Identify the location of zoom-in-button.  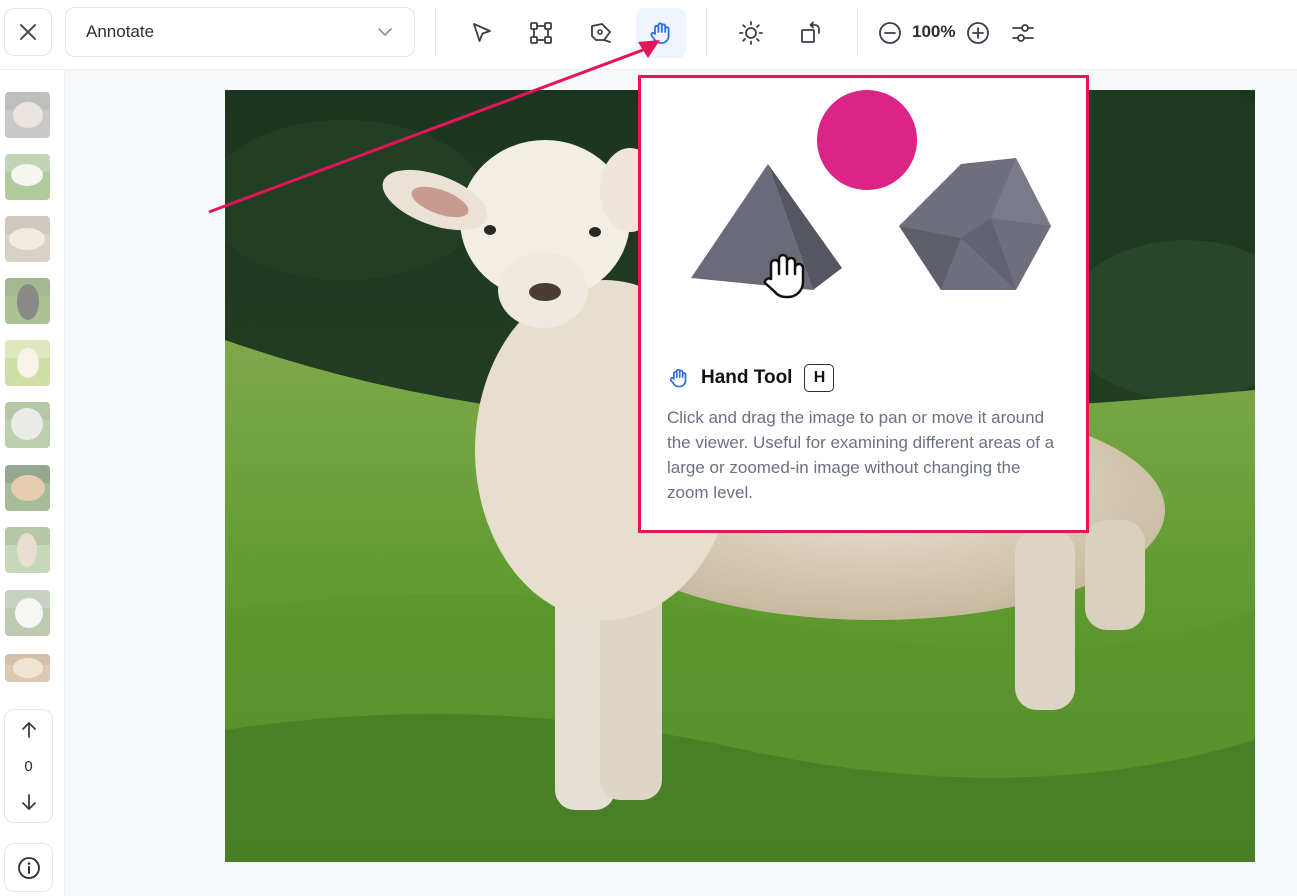
(978, 33).